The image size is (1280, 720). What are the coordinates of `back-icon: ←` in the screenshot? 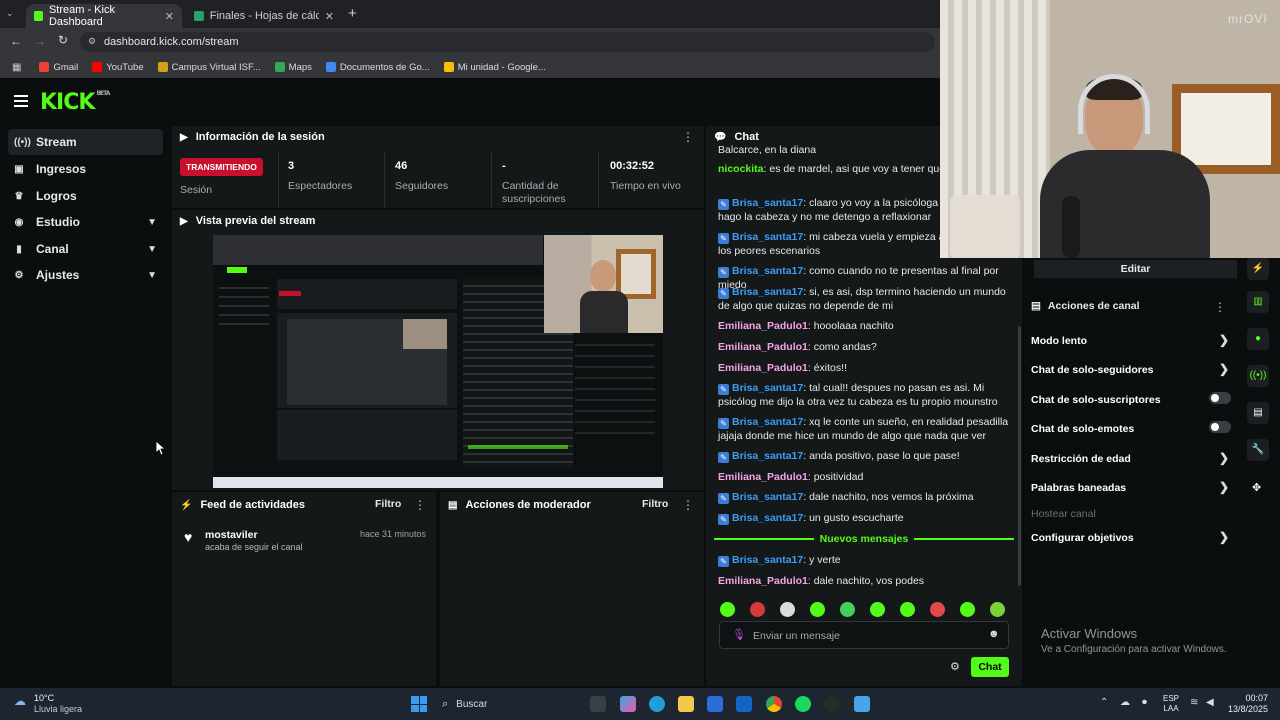 It's located at (16, 41).